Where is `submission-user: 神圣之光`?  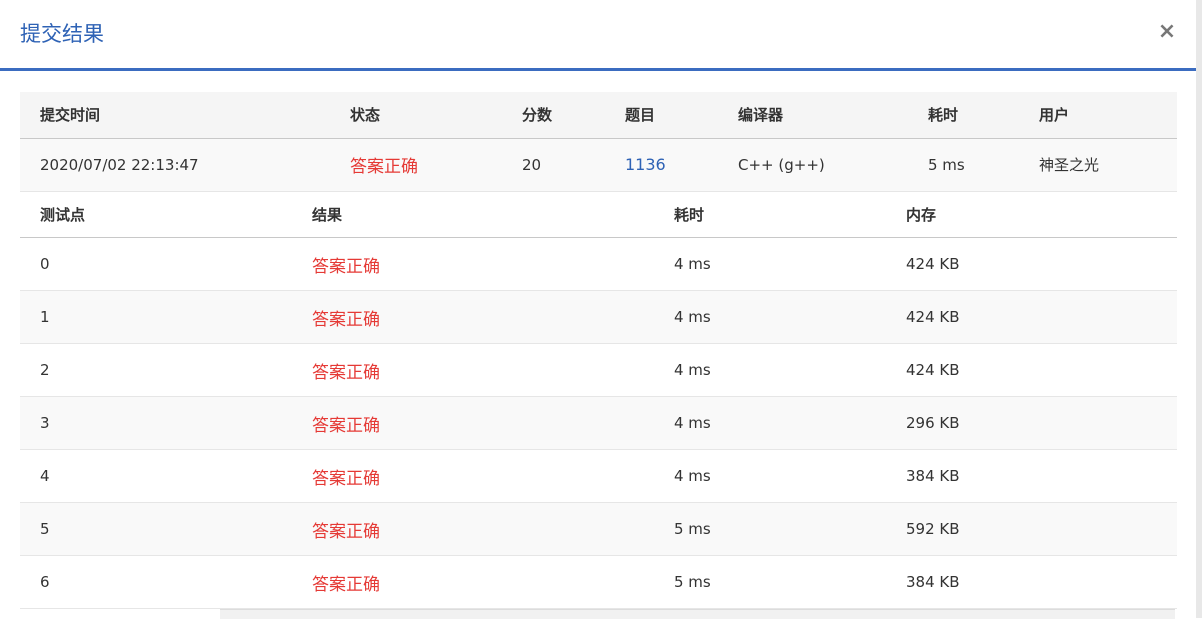
submission-user: 神圣之光 is located at coordinates (1098, 165).